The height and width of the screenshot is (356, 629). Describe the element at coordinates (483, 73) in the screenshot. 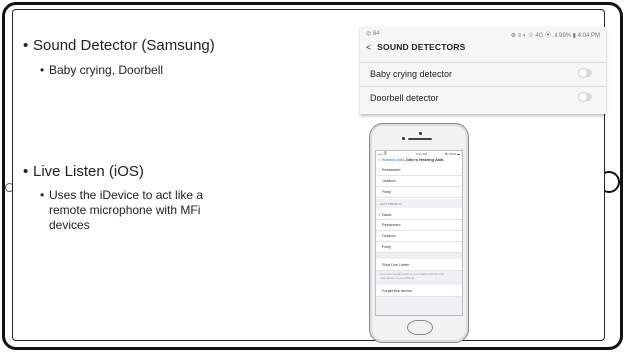

I see `setting-row-baby-crying: Baby crying detector` at that location.